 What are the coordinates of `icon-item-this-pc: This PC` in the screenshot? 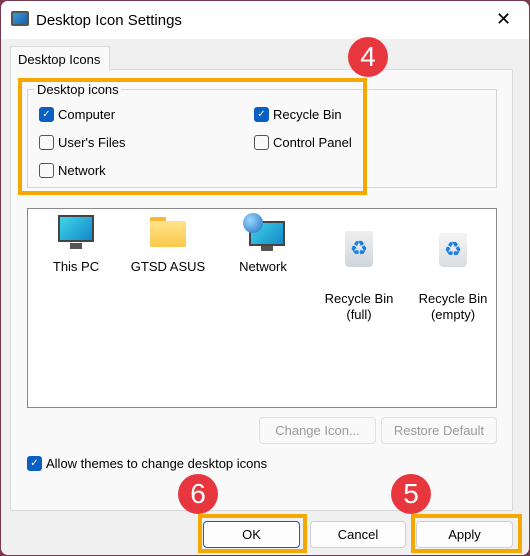 It's located at (76, 244).